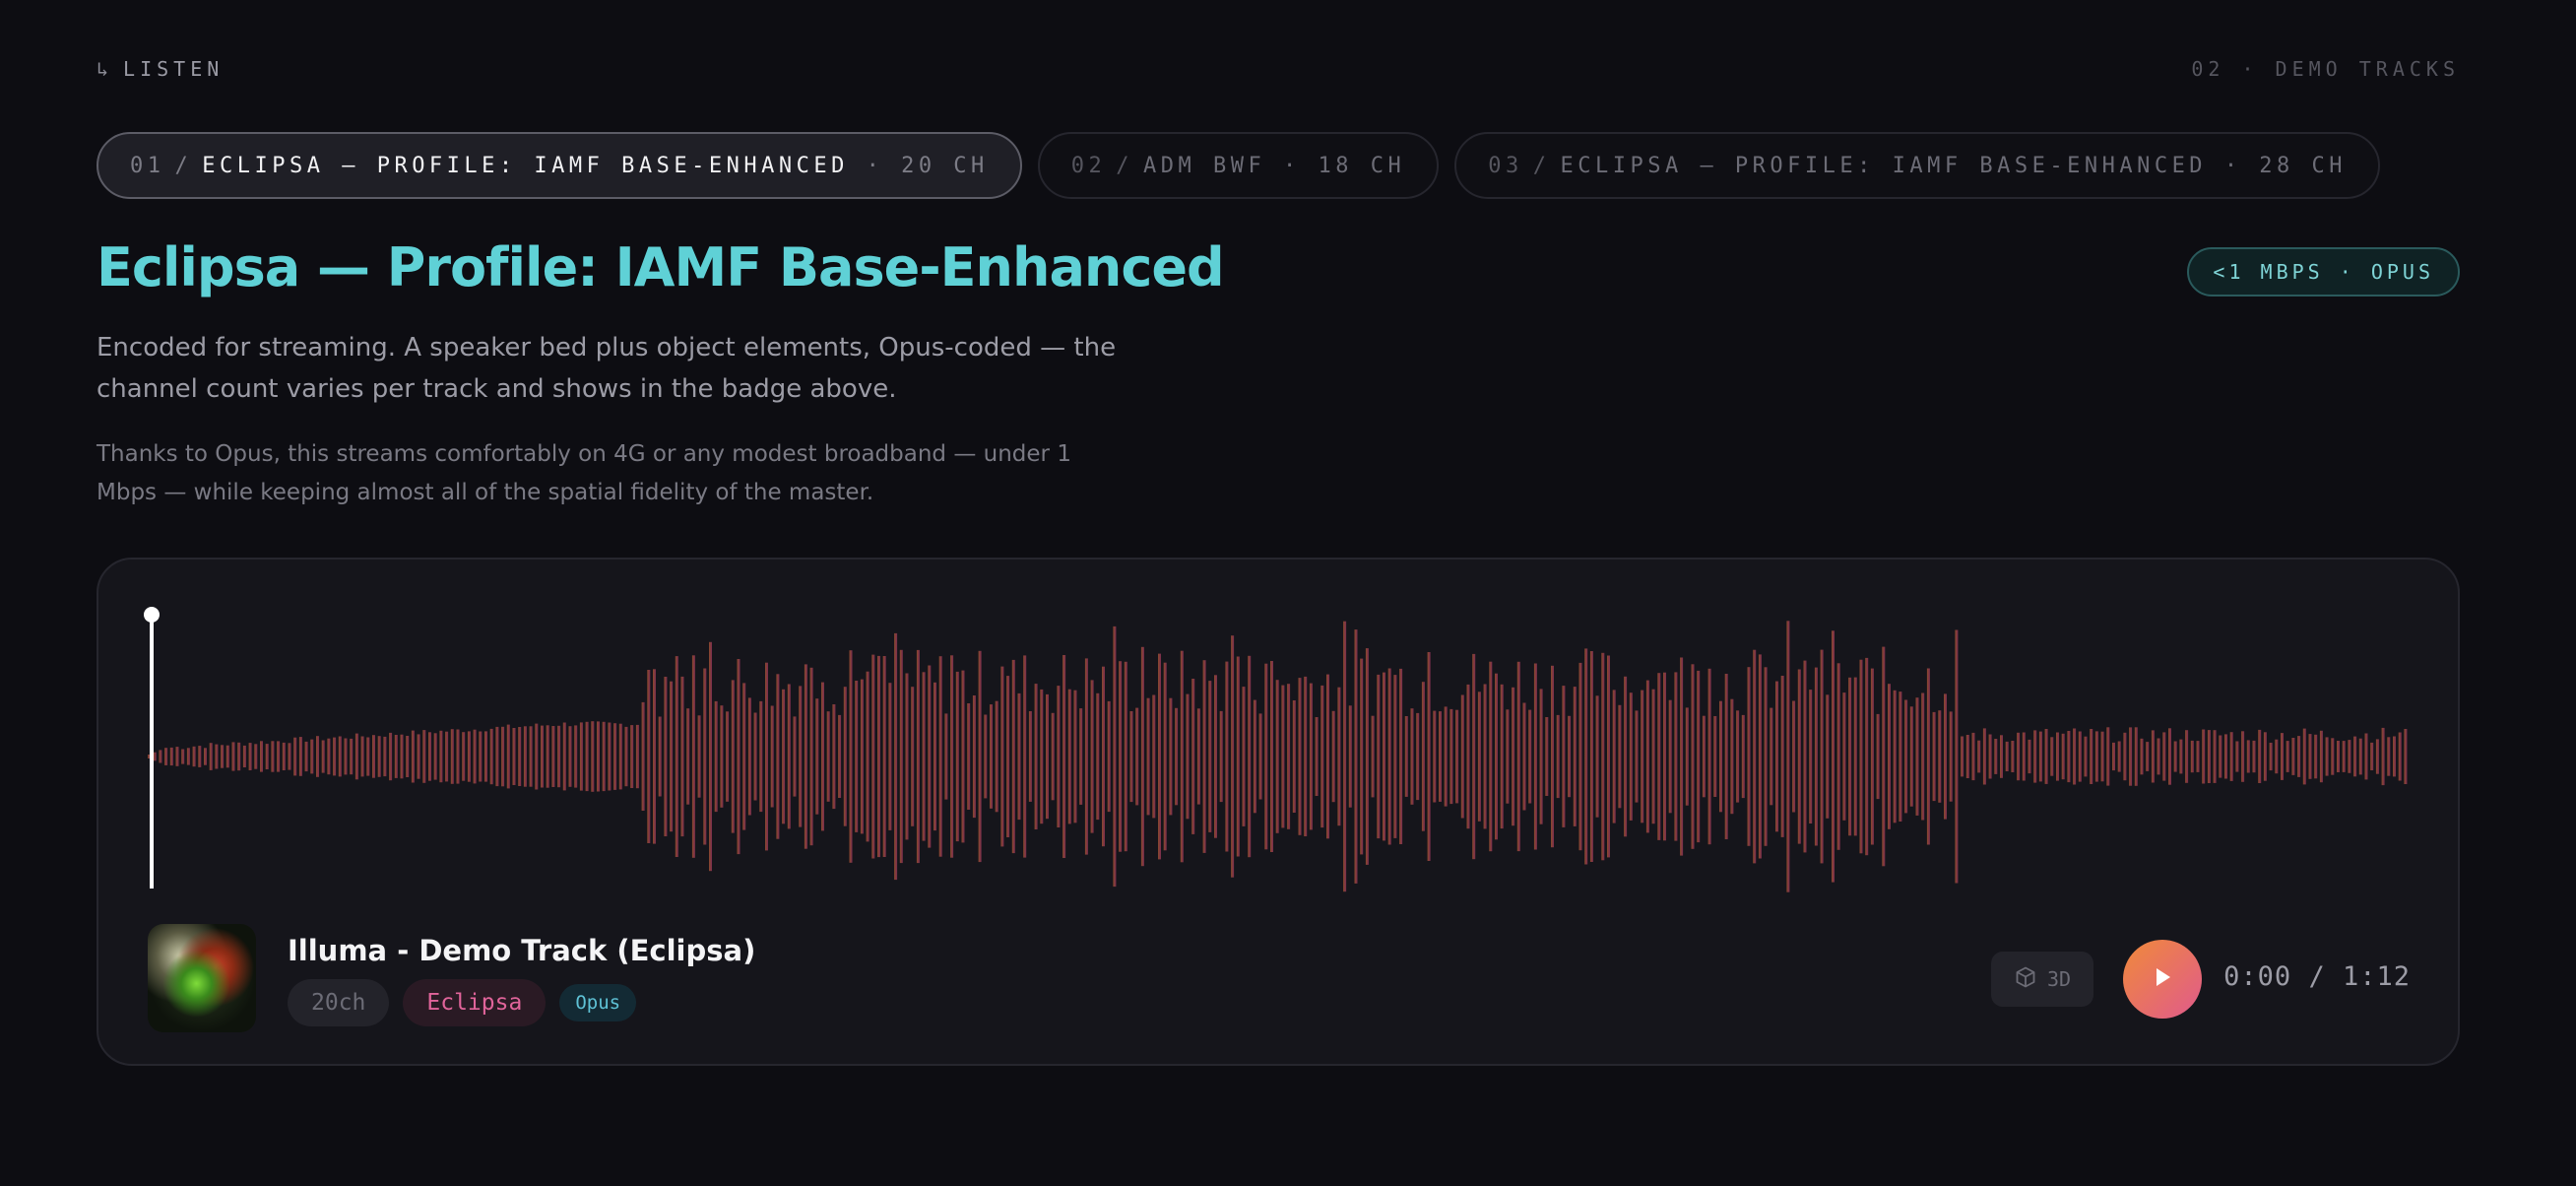 This screenshot has height=1186, width=2576. What do you see at coordinates (152, 753) in the screenshot?
I see `playhead-line` at bounding box center [152, 753].